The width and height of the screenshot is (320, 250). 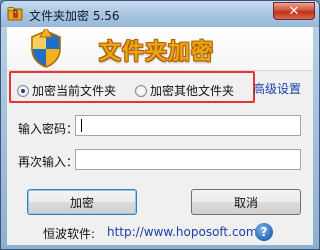 What do you see at coordinates (157, 52) in the screenshot?
I see `banner-title: 文件夹加密` at bounding box center [157, 52].